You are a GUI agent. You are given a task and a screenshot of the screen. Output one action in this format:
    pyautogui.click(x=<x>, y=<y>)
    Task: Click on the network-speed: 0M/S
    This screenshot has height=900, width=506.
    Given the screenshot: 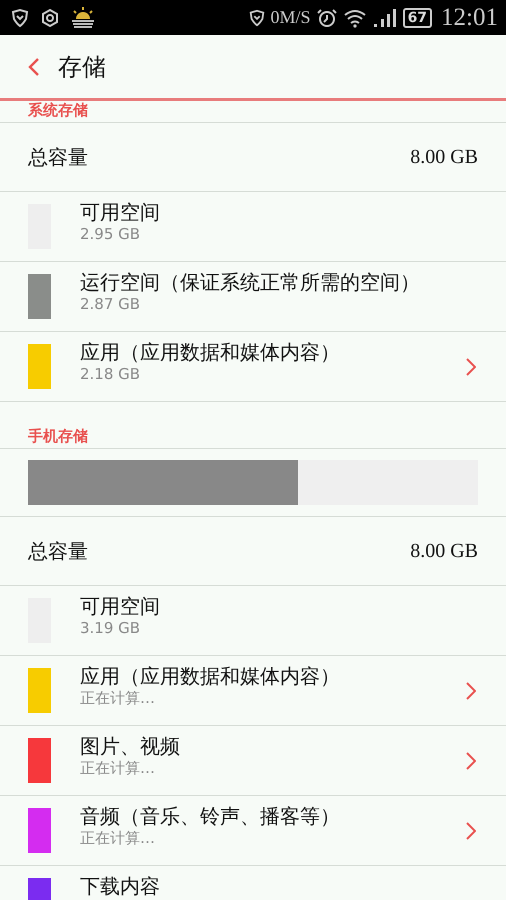 What is the action you would take?
    pyautogui.click(x=290, y=17)
    